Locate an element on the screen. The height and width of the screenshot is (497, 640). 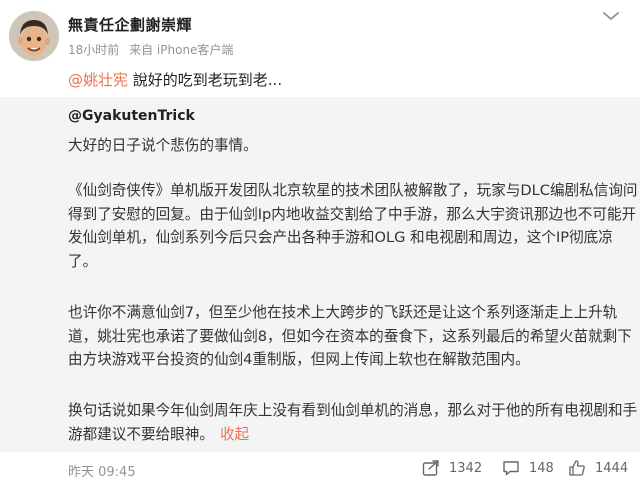
author-name: 無責任企劃謝崇輝 is located at coordinates (130, 24).